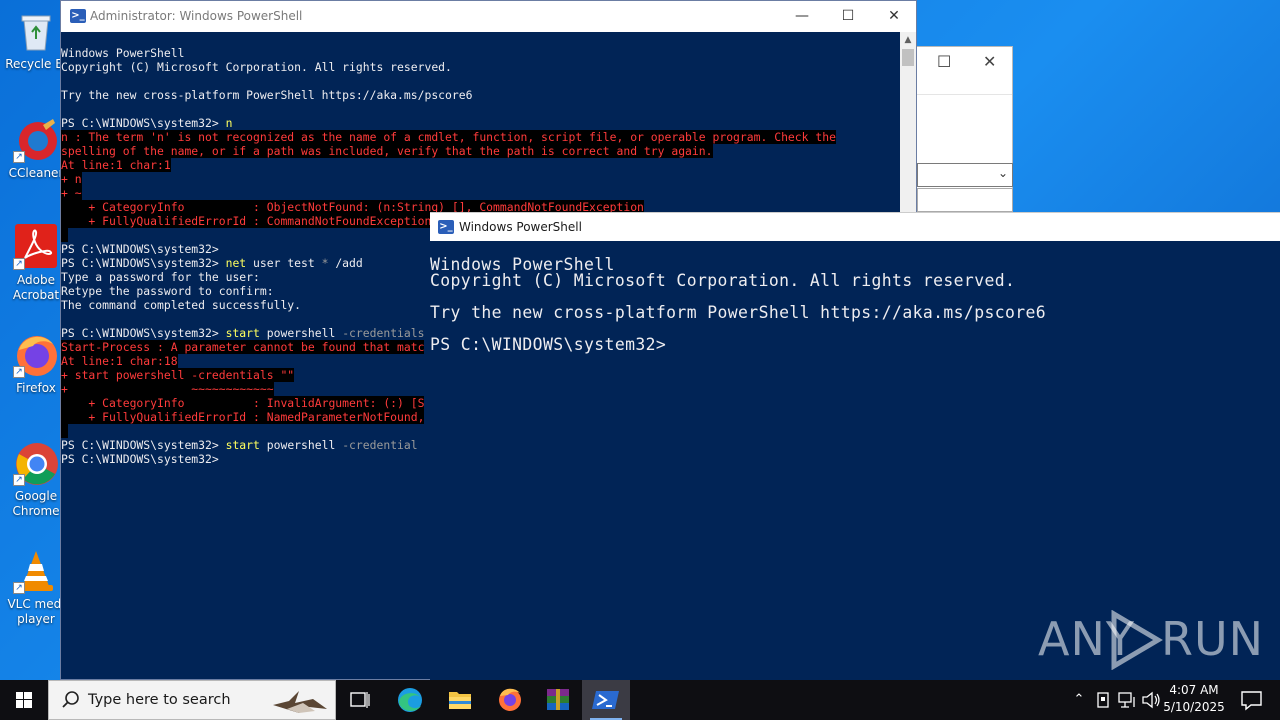 The height and width of the screenshot is (720, 1280). I want to click on tray-removable-device-icon, so click(1103, 700).